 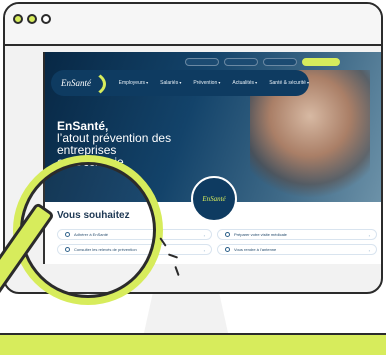 I want to click on nav-item-employeurs: Employeurs, so click(x=134, y=83).